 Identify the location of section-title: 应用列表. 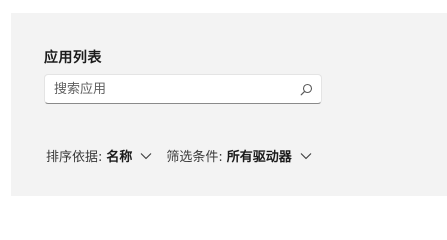
(73, 58).